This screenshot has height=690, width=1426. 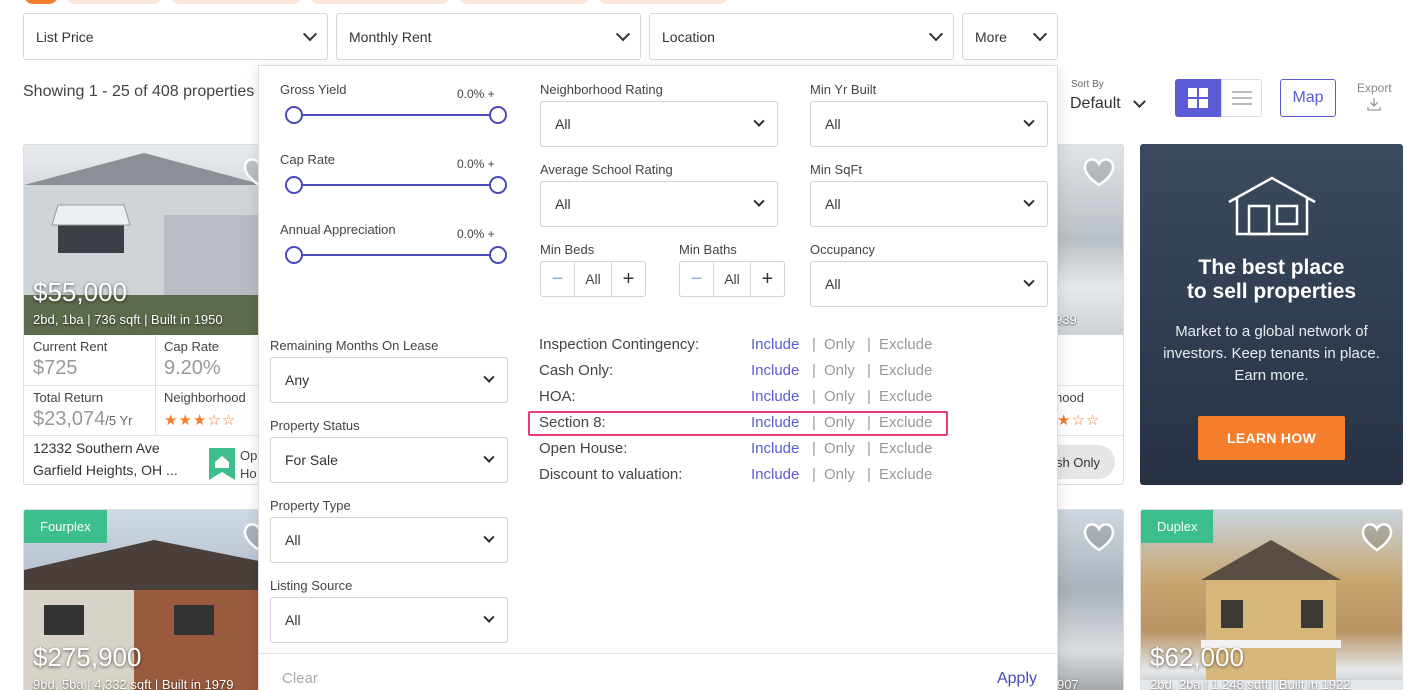 I want to click on remaining-months-select: Any, so click(x=389, y=380).